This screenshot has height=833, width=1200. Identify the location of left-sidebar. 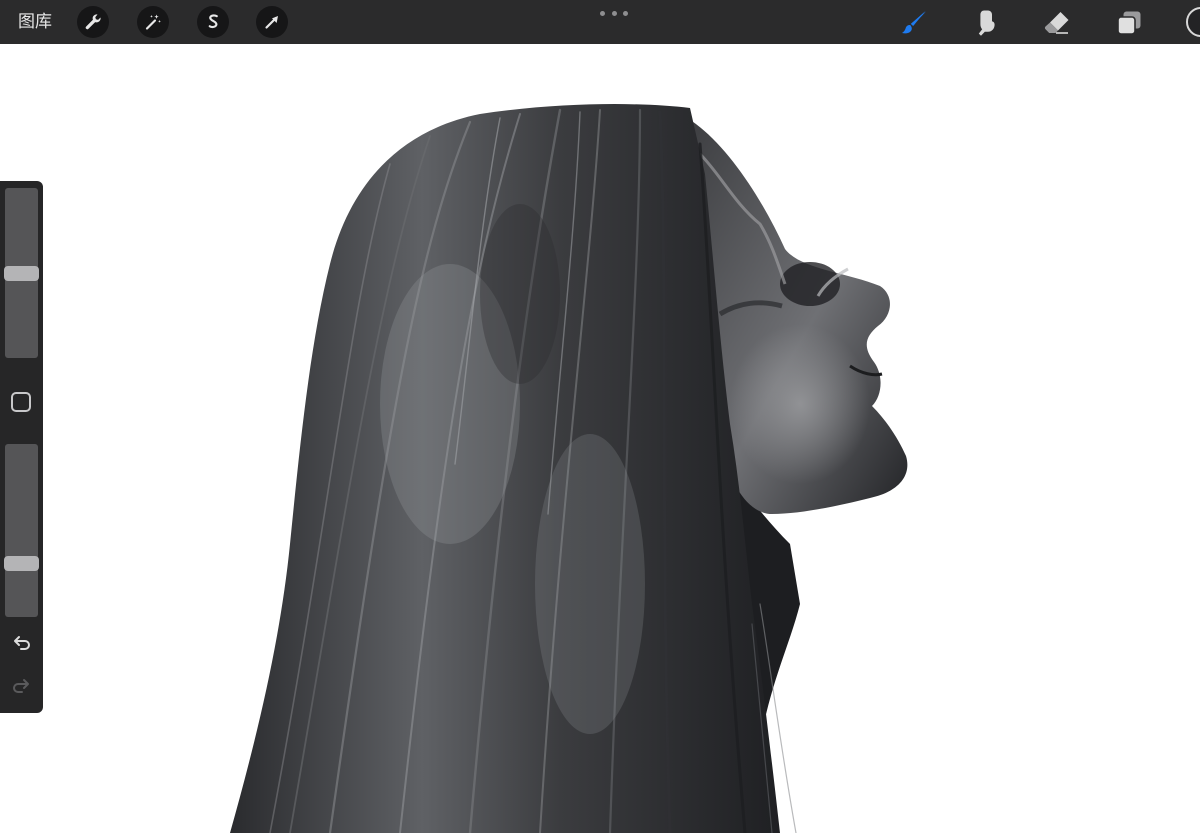
(21, 447).